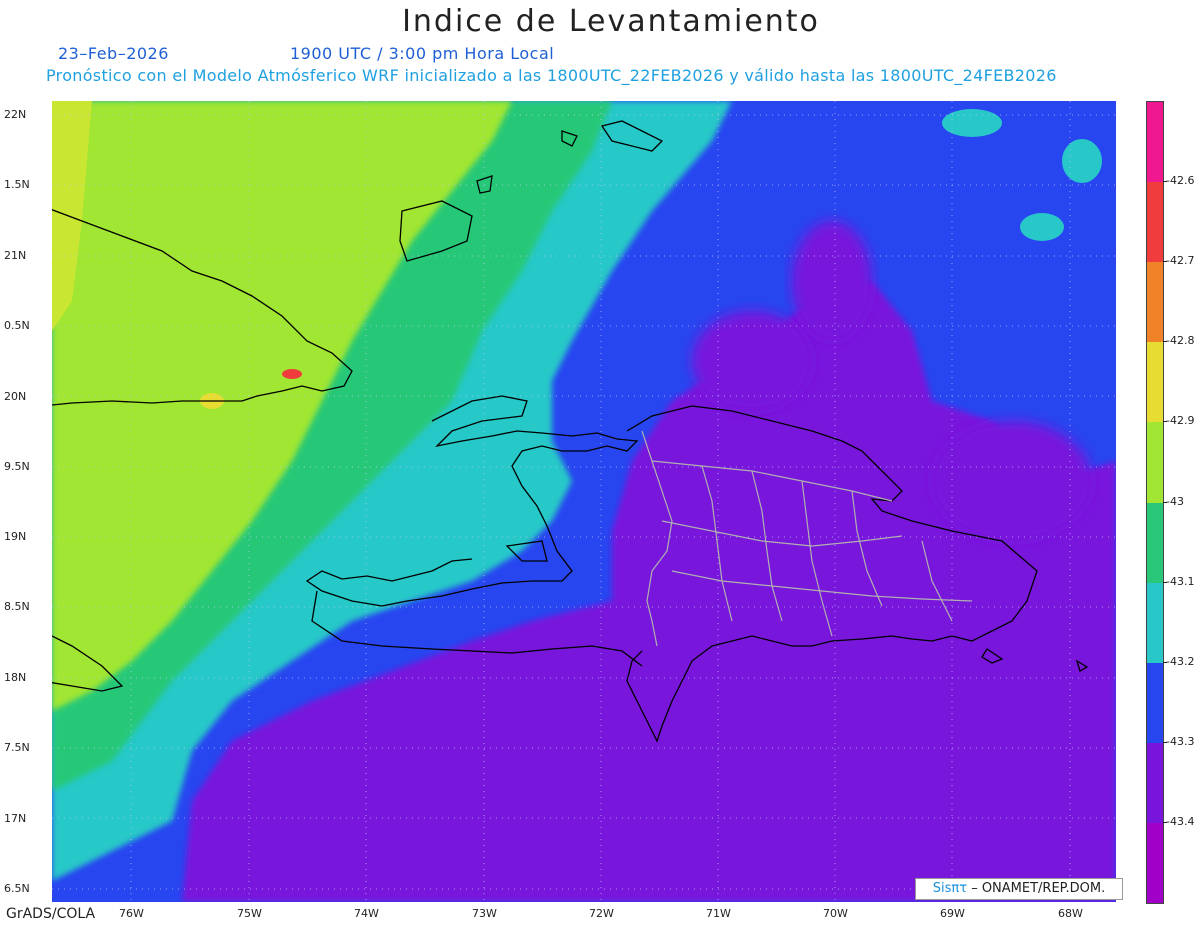 The width and height of the screenshot is (1200, 927). What do you see at coordinates (611, 21) in the screenshot?
I see `chart-title: Indice de Levantamiento` at bounding box center [611, 21].